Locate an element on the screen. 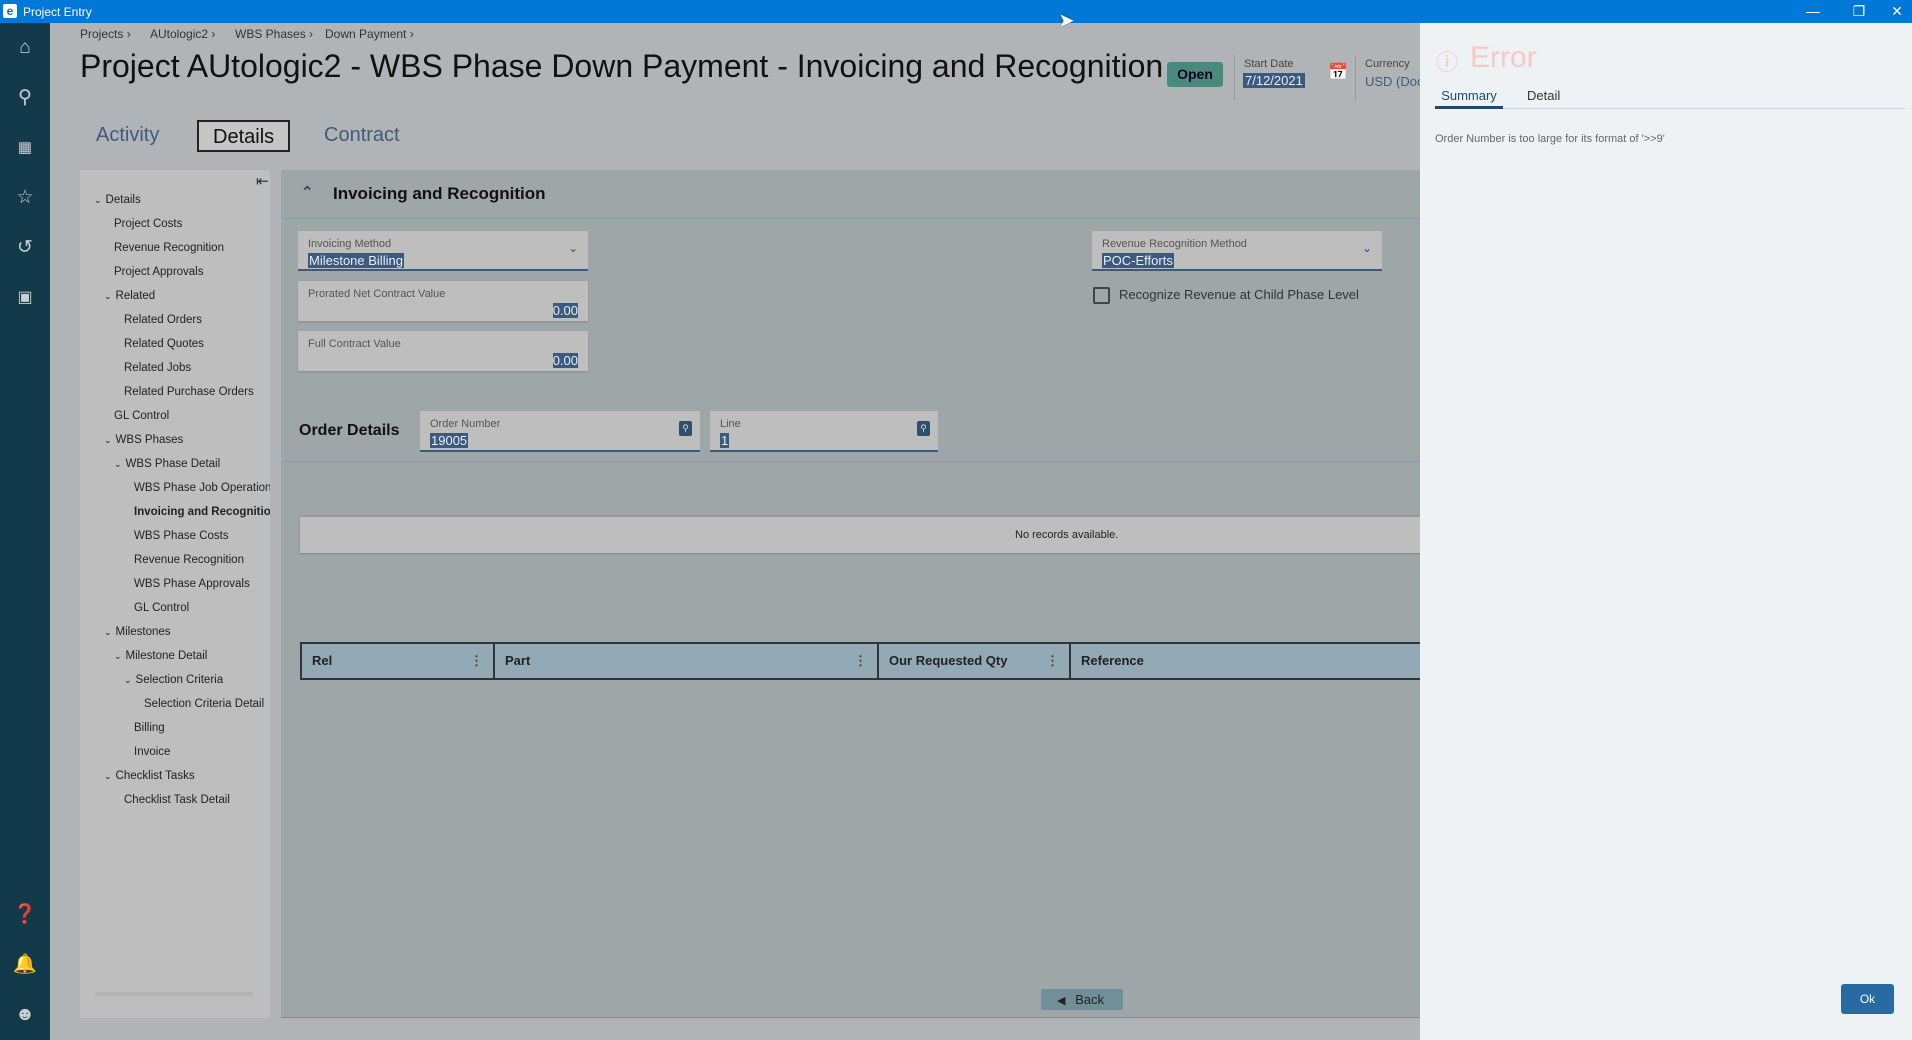 The height and width of the screenshot is (1040, 1912). revenue-recognition-method-dropdown: Revenue Recognition Method POC-Efforts ⌄ is located at coordinates (1237, 251).